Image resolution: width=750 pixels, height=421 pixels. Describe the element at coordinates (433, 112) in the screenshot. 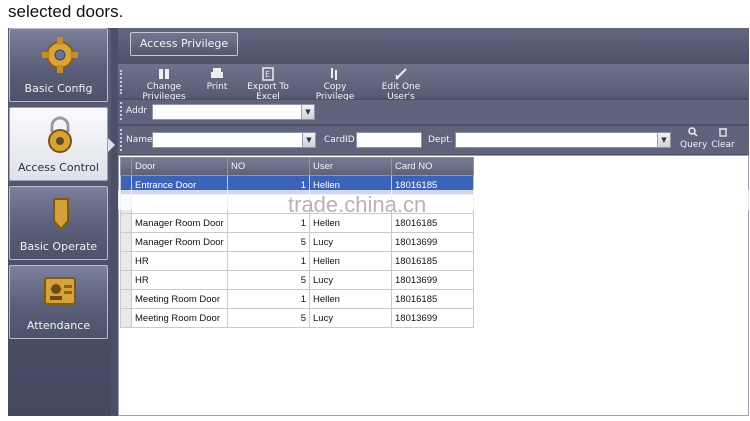

I see `addr-bar: Addr ▼` at that location.